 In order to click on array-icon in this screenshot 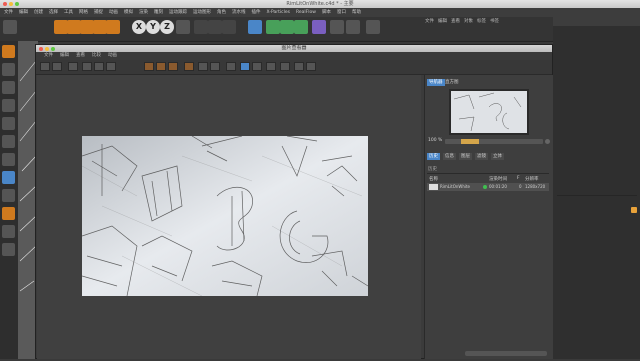, I will do `click(301, 27)`.